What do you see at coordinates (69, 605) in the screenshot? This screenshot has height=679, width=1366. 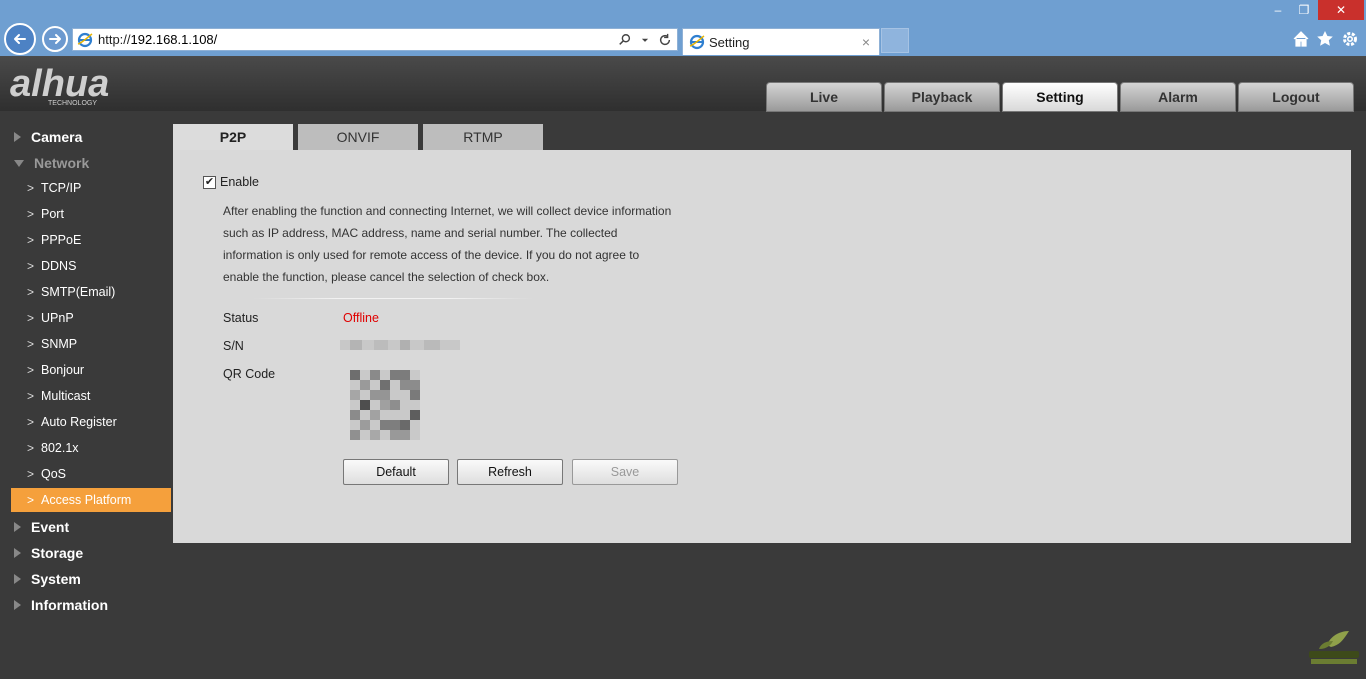 I see `sidebar-group-label: Information` at bounding box center [69, 605].